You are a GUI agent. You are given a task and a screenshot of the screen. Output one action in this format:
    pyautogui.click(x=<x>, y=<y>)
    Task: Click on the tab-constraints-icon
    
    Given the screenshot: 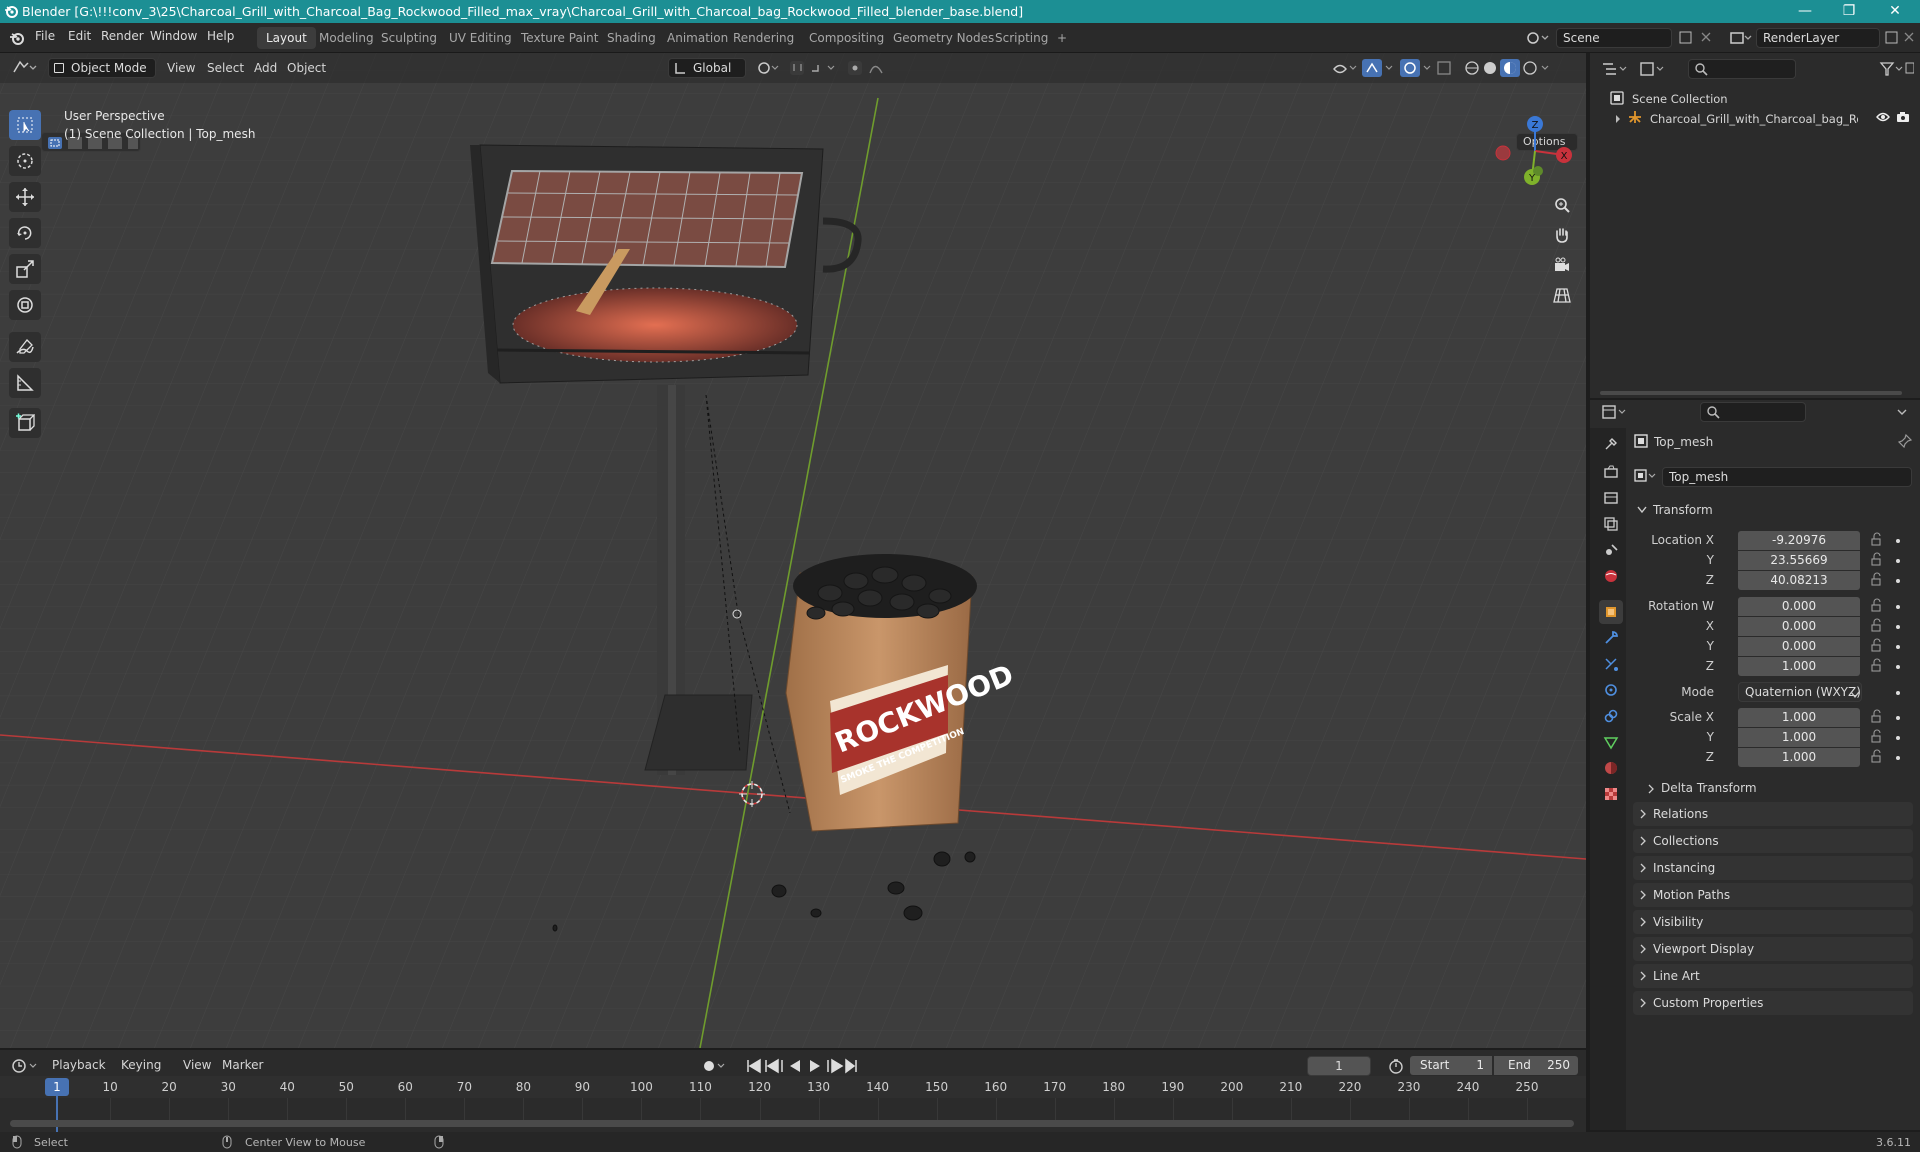 What is the action you would take?
    pyautogui.click(x=1611, y=716)
    